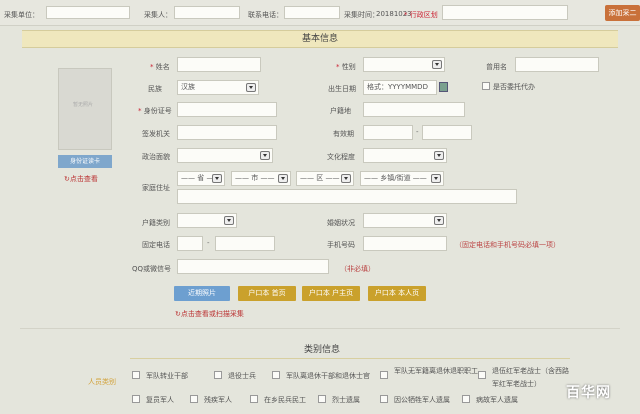 The height and width of the screenshot is (414, 640). What do you see at coordinates (505, 12) in the screenshot?
I see `region-input` at bounding box center [505, 12].